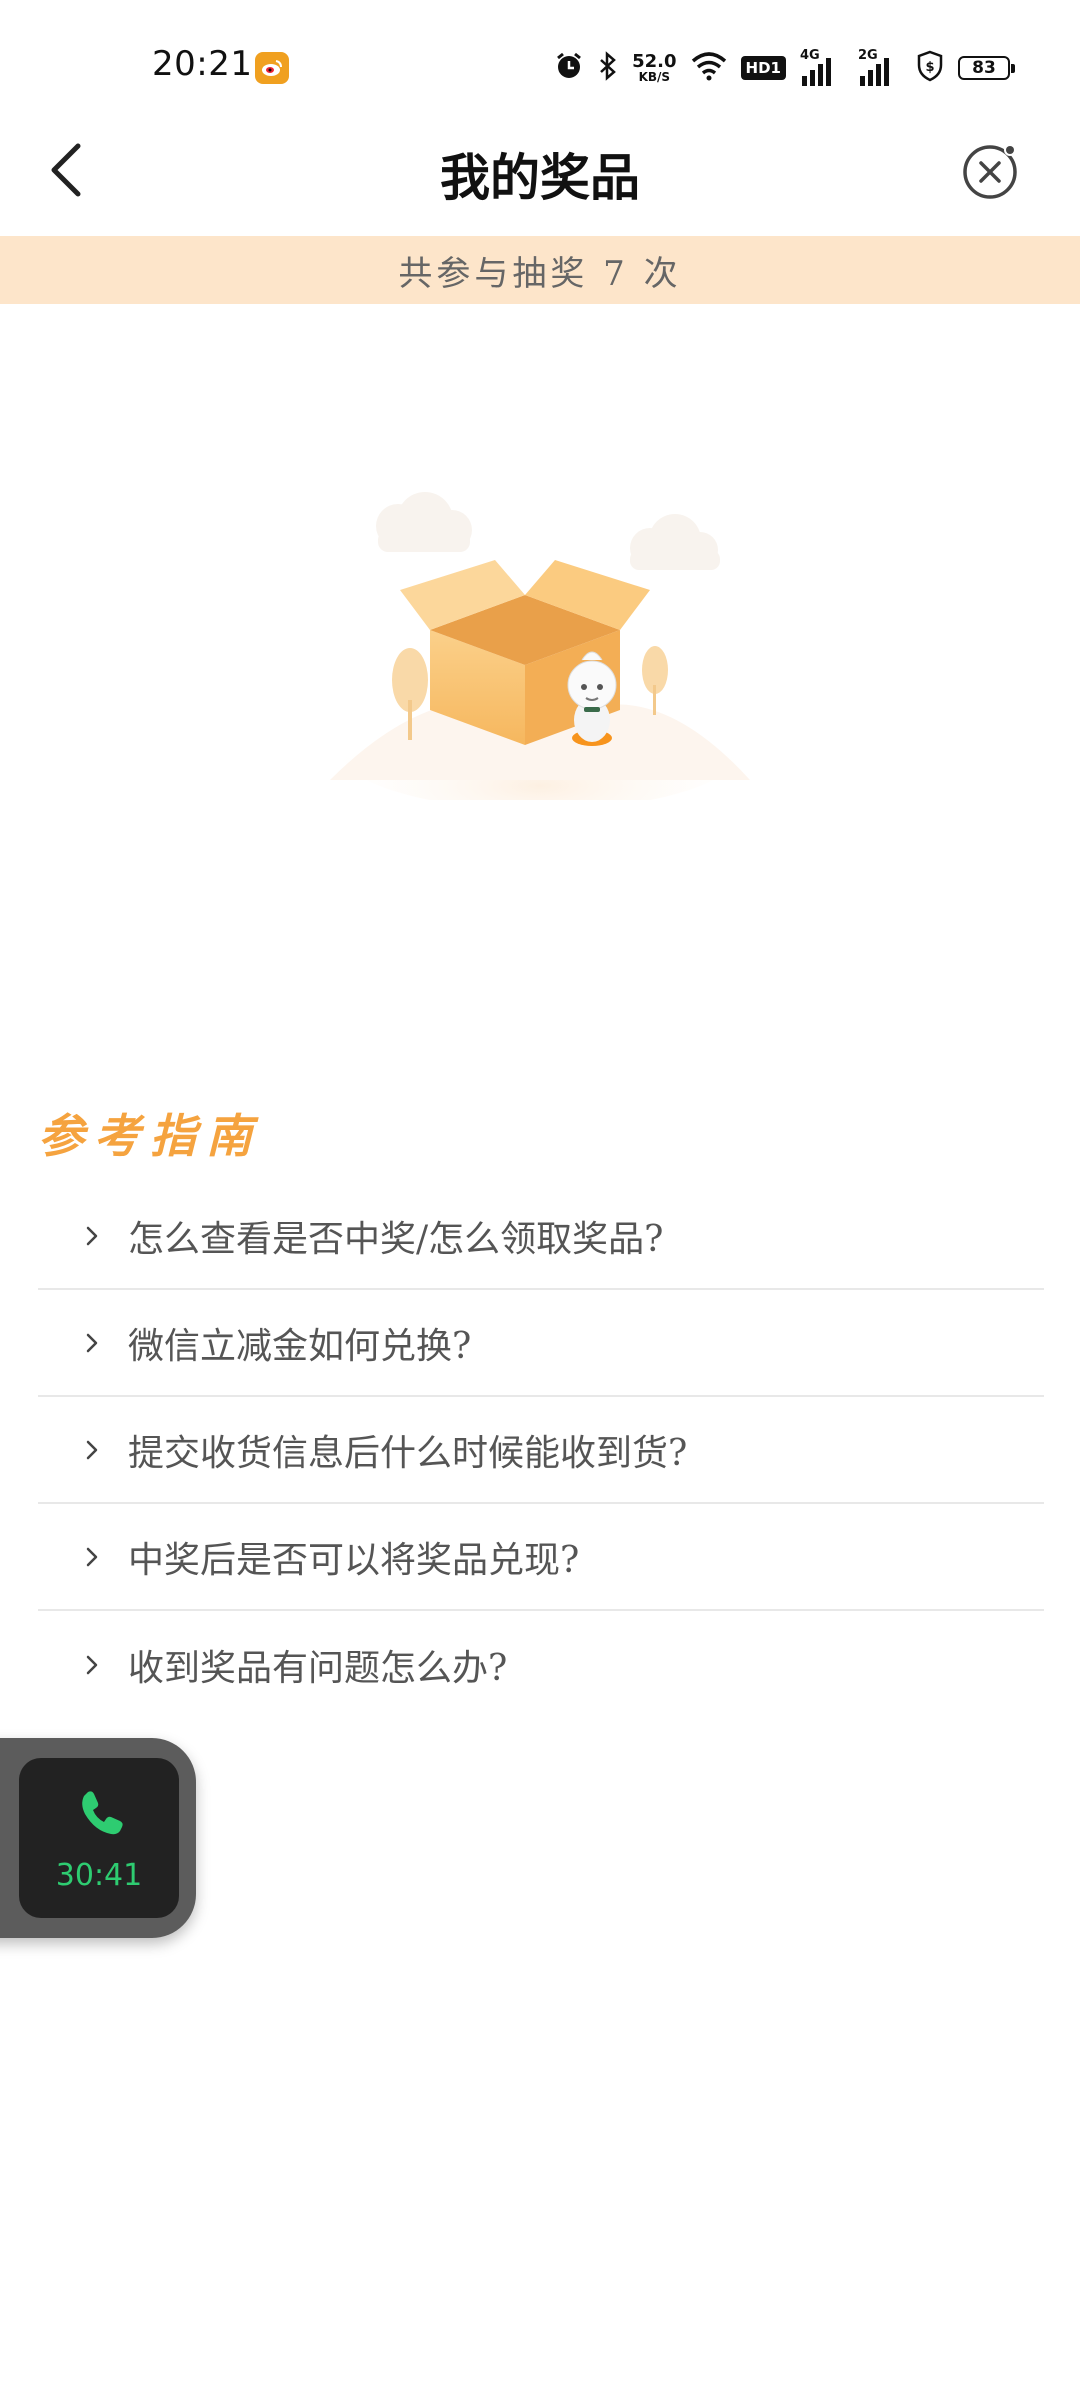 The height and width of the screenshot is (2400, 1080). I want to click on faq-item: 微信立减金如何兑换?, so click(541, 1343).